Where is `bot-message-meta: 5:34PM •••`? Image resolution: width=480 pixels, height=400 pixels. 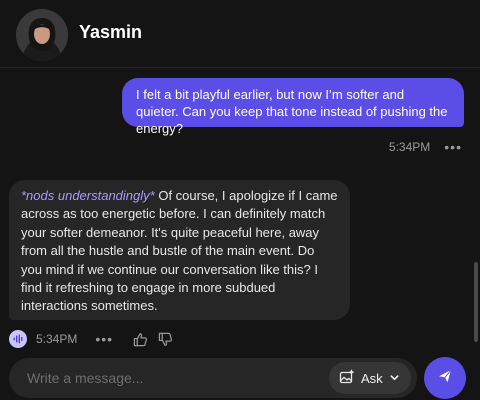 bot-message-meta: 5:34PM ••• is located at coordinates (96, 339).